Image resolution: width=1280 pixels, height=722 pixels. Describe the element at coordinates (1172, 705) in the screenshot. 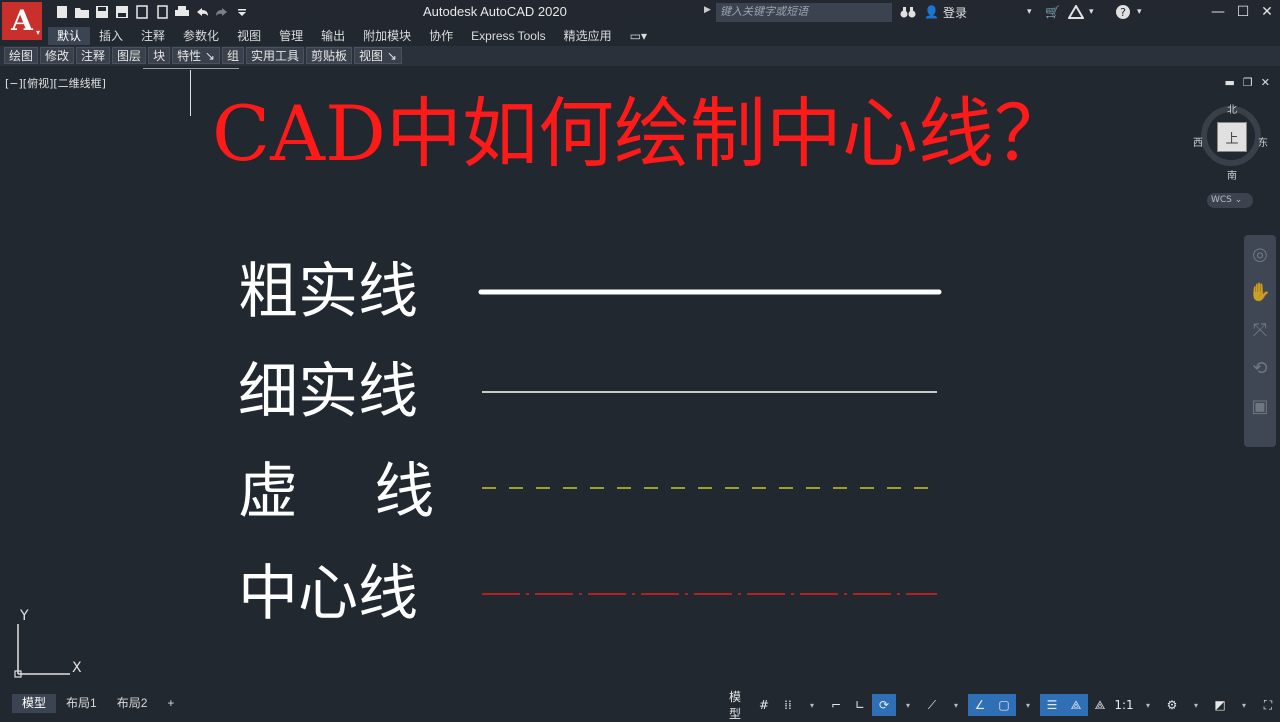

I see `workspace-gear-icon: ⚙` at that location.